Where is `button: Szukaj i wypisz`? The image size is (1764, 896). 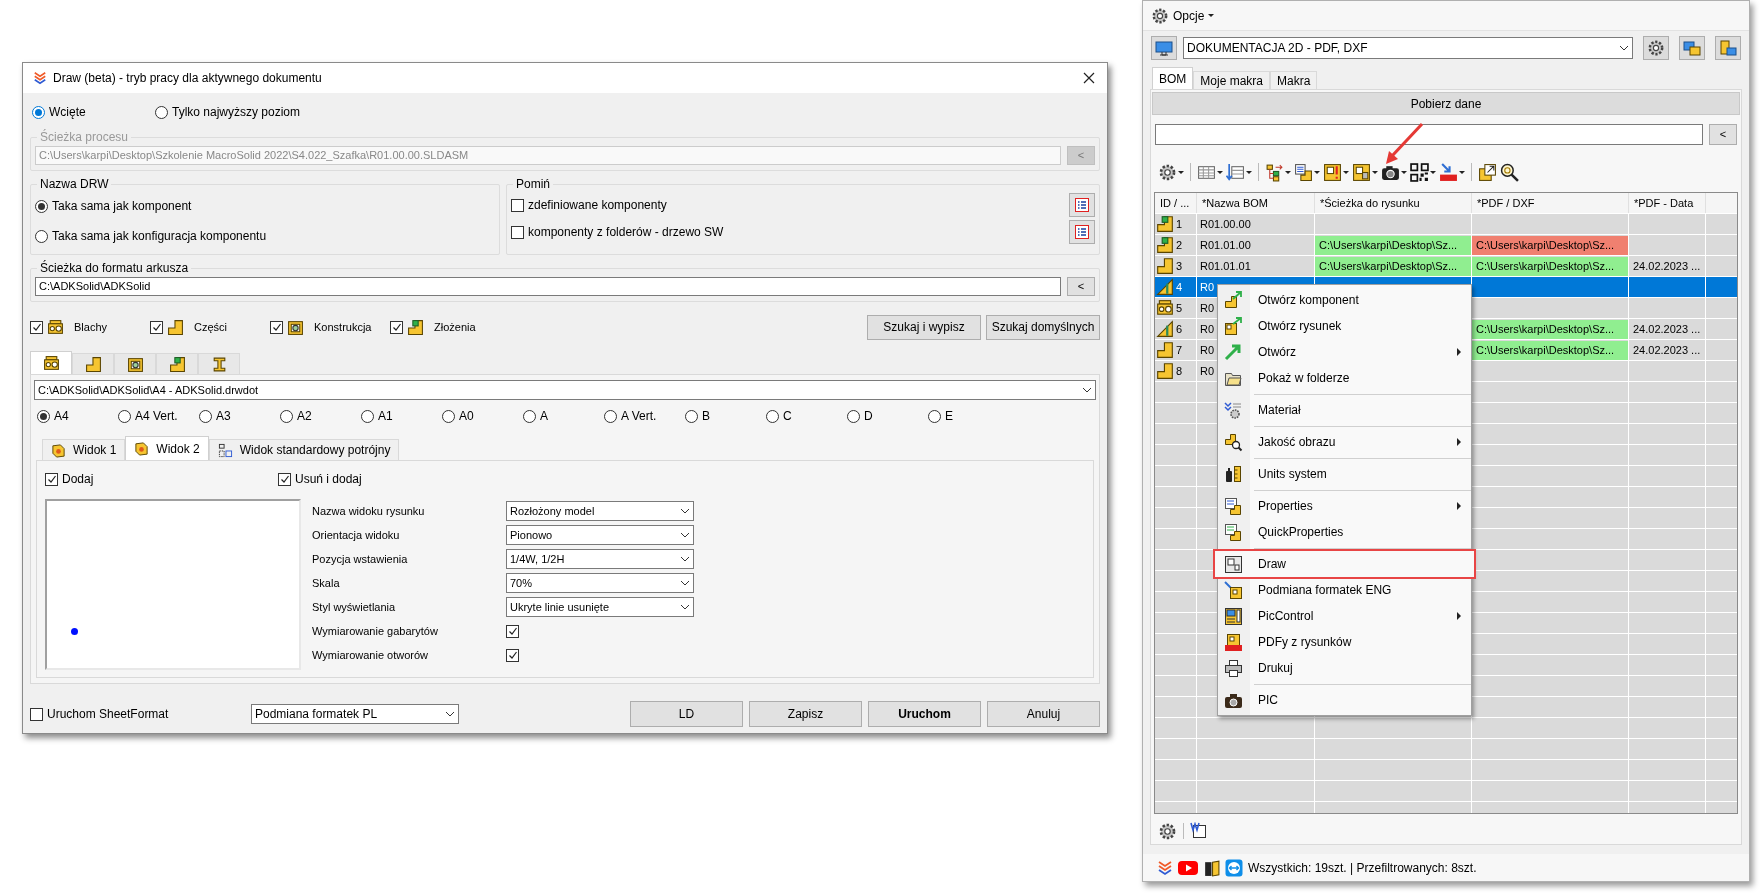 button: Szukaj i wypisz is located at coordinates (924, 327).